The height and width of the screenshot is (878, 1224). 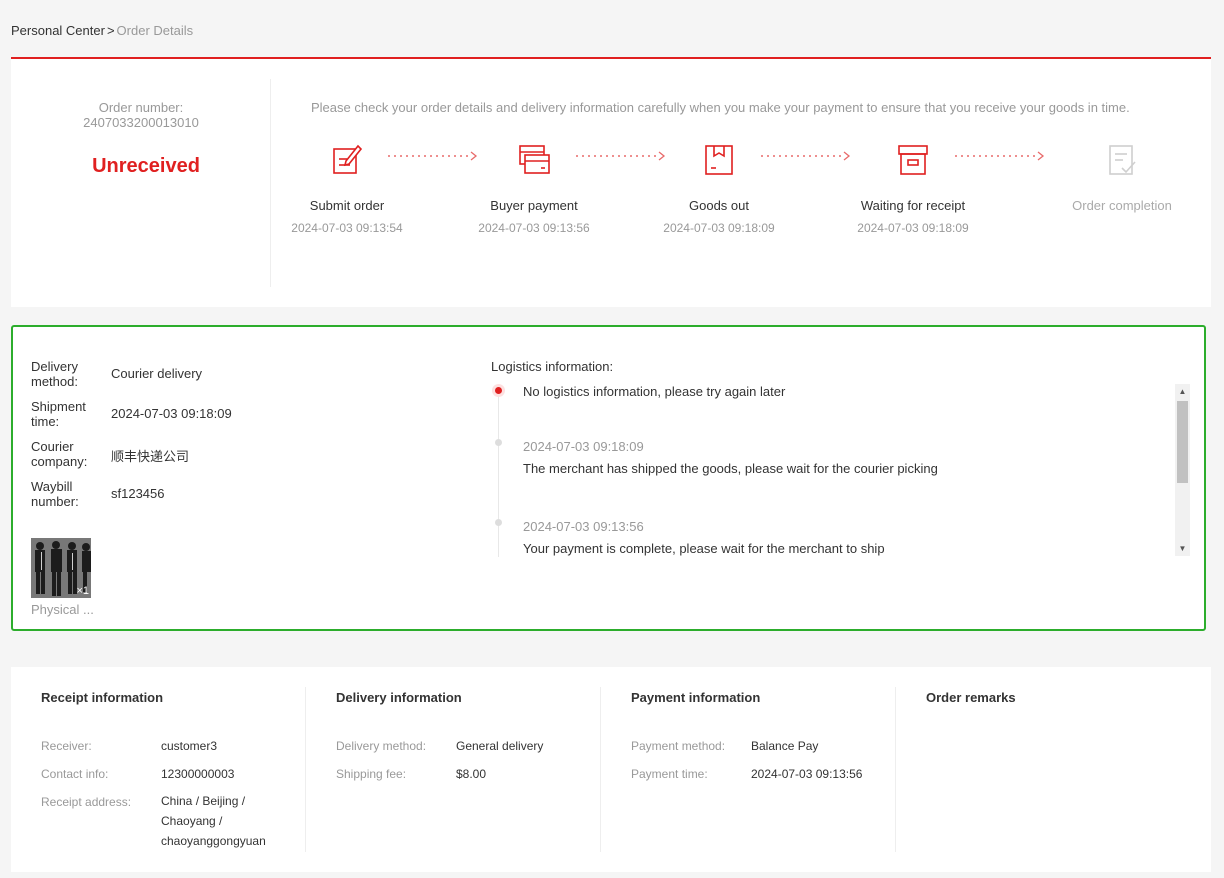 What do you see at coordinates (138, 493) in the screenshot?
I see `waybill-number-value: sf123456` at bounding box center [138, 493].